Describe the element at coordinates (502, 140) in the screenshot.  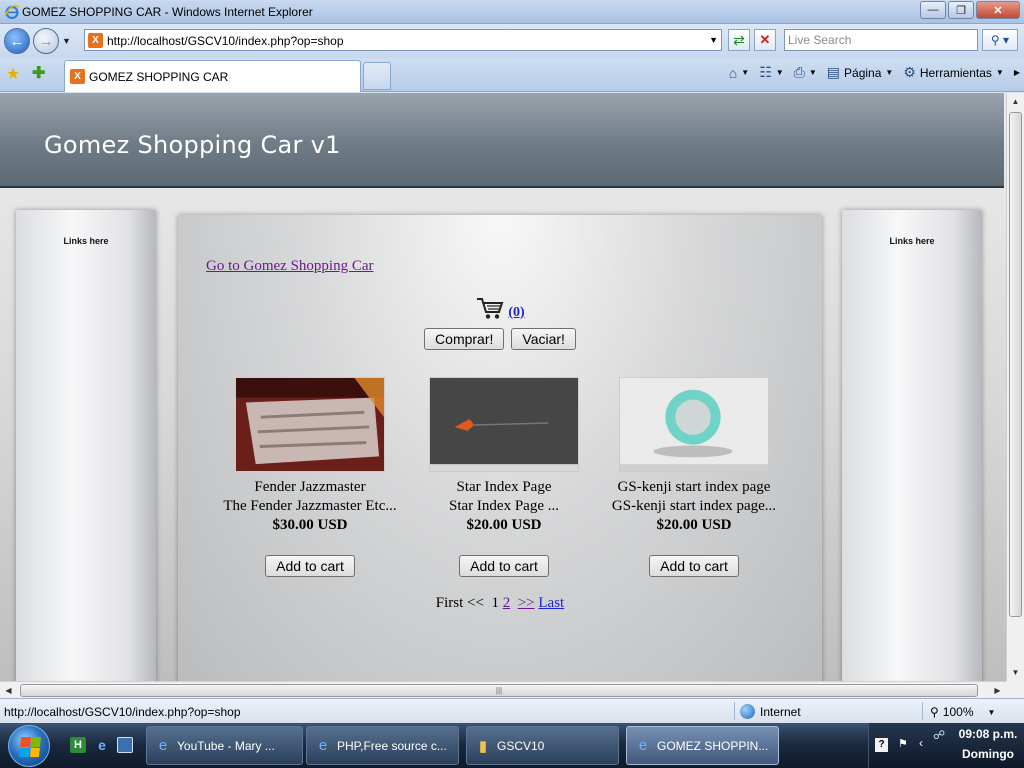
I see `site-header: Gomez Shopping Car v1` at that location.